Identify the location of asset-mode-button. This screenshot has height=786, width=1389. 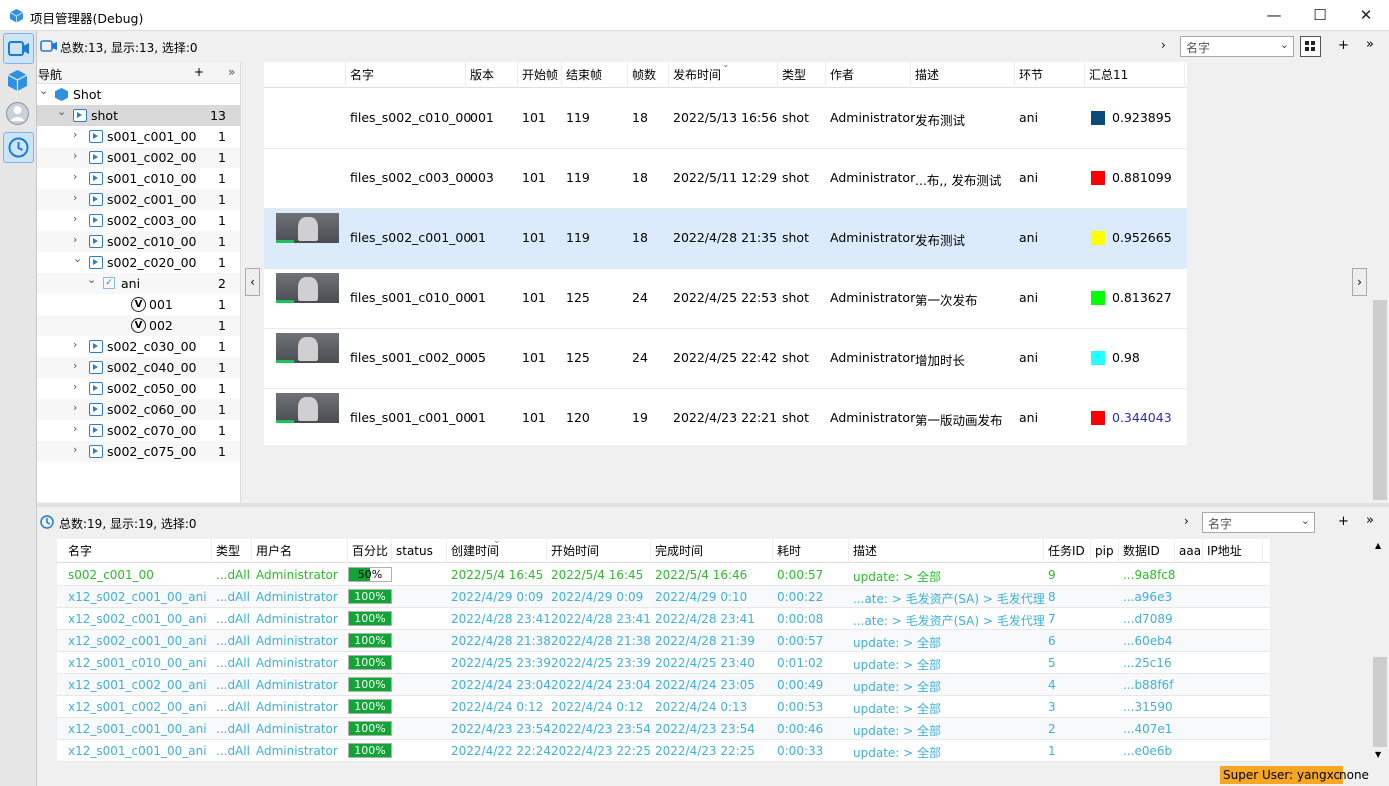
(18, 81).